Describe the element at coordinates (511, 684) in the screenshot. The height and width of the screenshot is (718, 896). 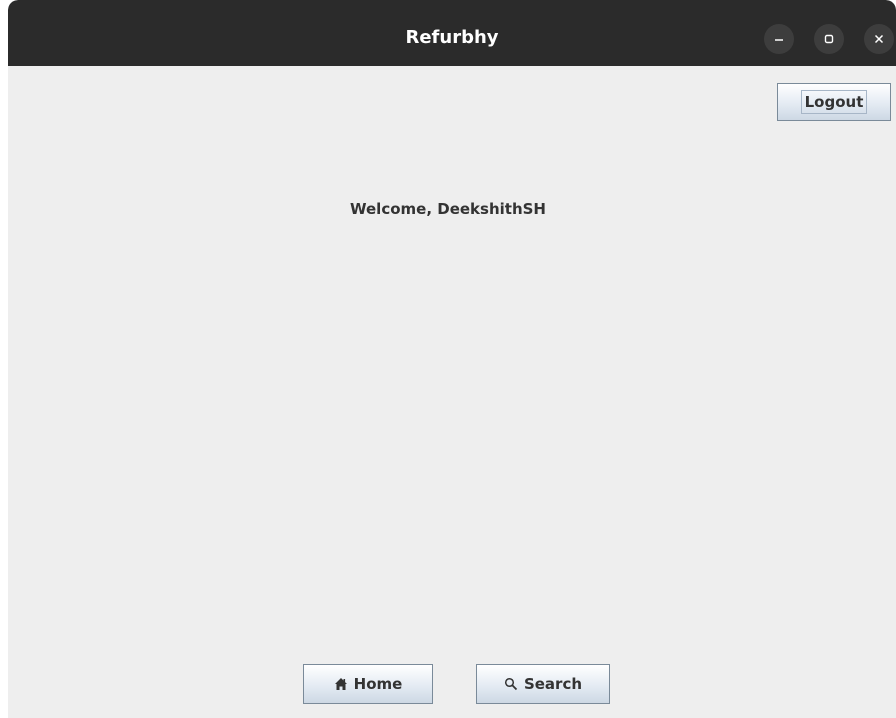
I see `search-icon` at that location.